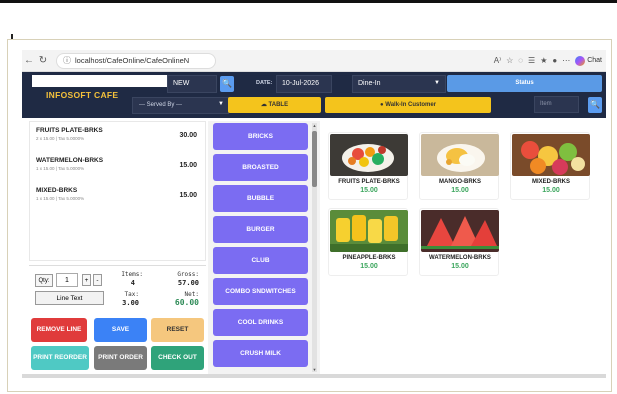 This screenshot has width=617, height=394. What do you see at coordinates (59, 330) in the screenshot?
I see `remove-line-button: REMOVE LINE` at bounding box center [59, 330].